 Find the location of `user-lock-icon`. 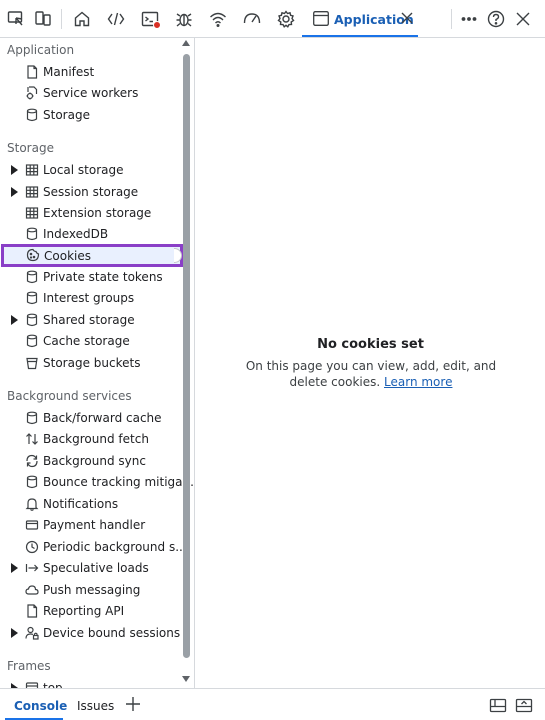

user-lock-icon is located at coordinates (32, 633).